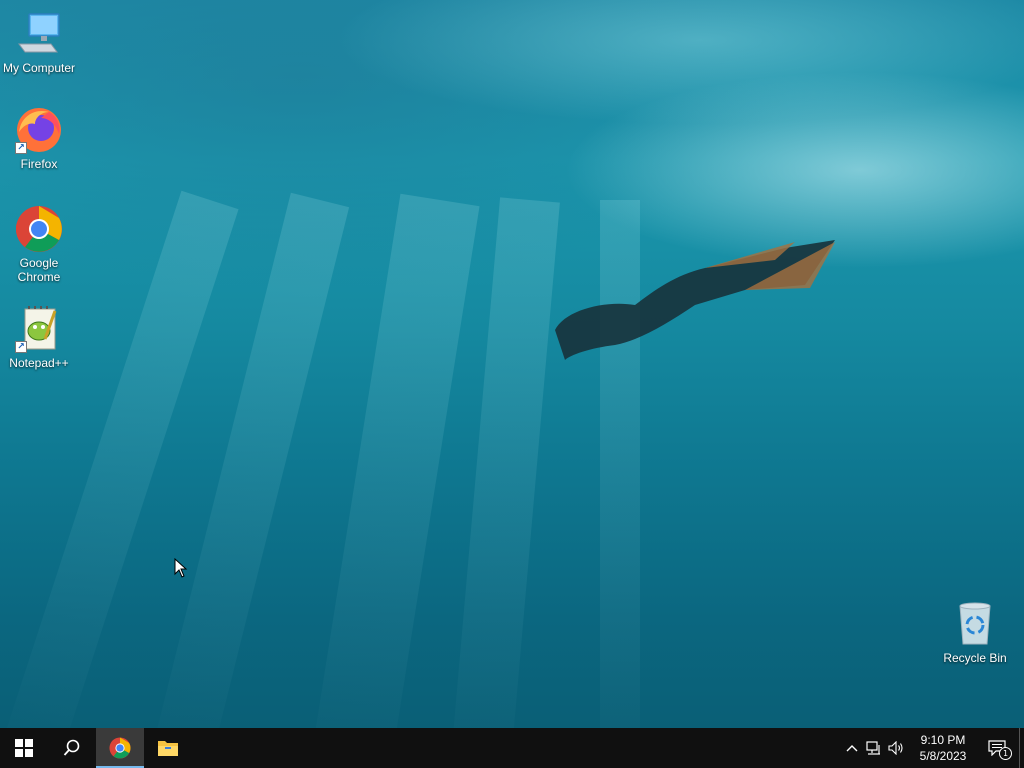 This screenshot has height=768, width=1024. I want to click on chevron-up-icon, so click(852, 748).